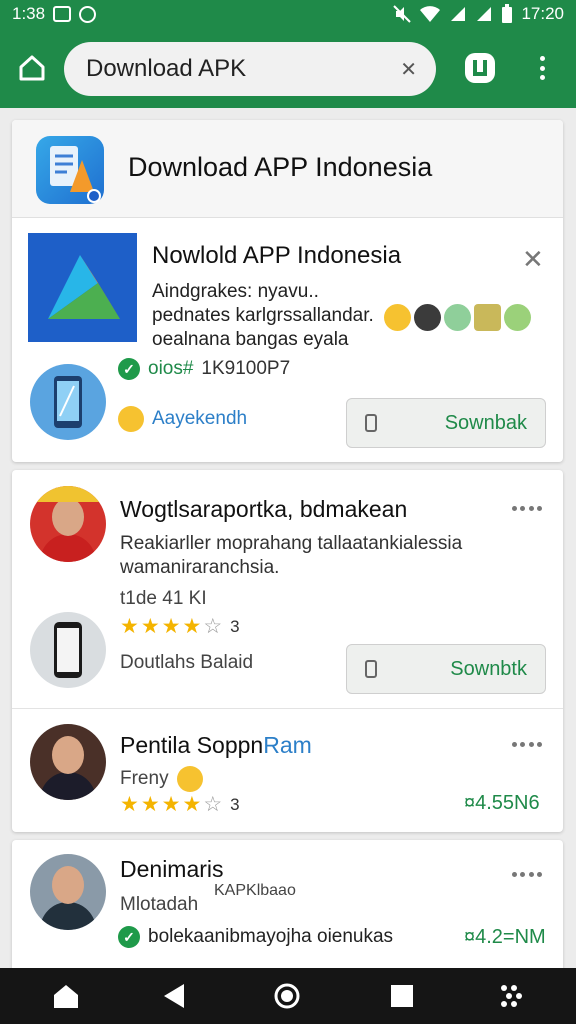 This screenshot has height=1024, width=576. Describe the element at coordinates (66, 996) in the screenshot. I see `nav-home-icon` at that location.